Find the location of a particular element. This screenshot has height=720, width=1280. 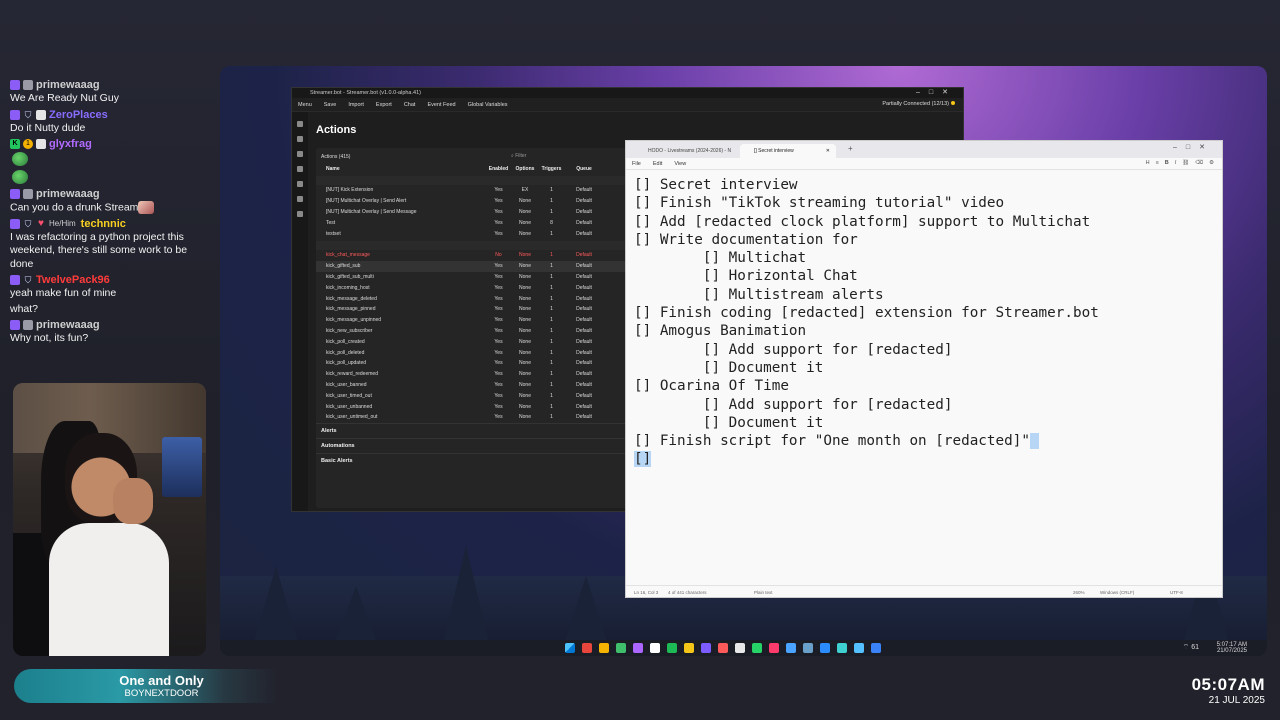

close-tab-icon: ✕ is located at coordinates (828, 151).